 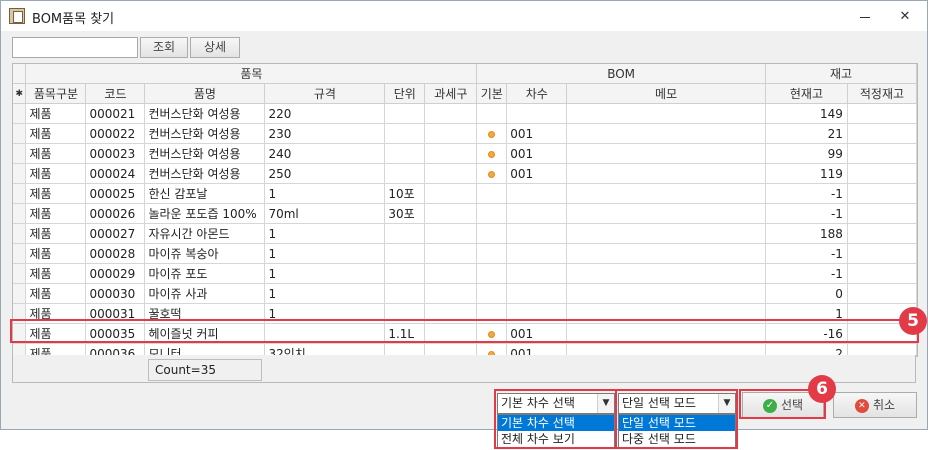 What do you see at coordinates (666, 93) in the screenshot?
I see `column-header: 메모` at bounding box center [666, 93].